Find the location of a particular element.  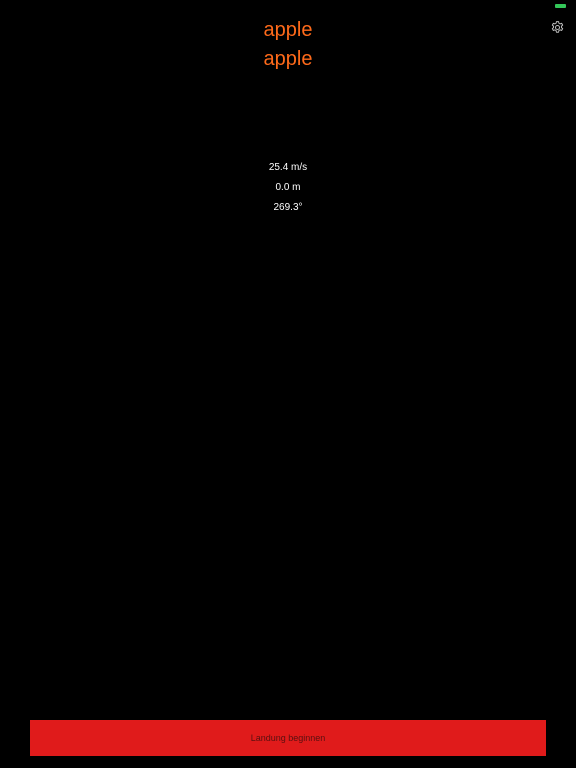

begin-landing-label: Landung beginnen is located at coordinates (288, 738).